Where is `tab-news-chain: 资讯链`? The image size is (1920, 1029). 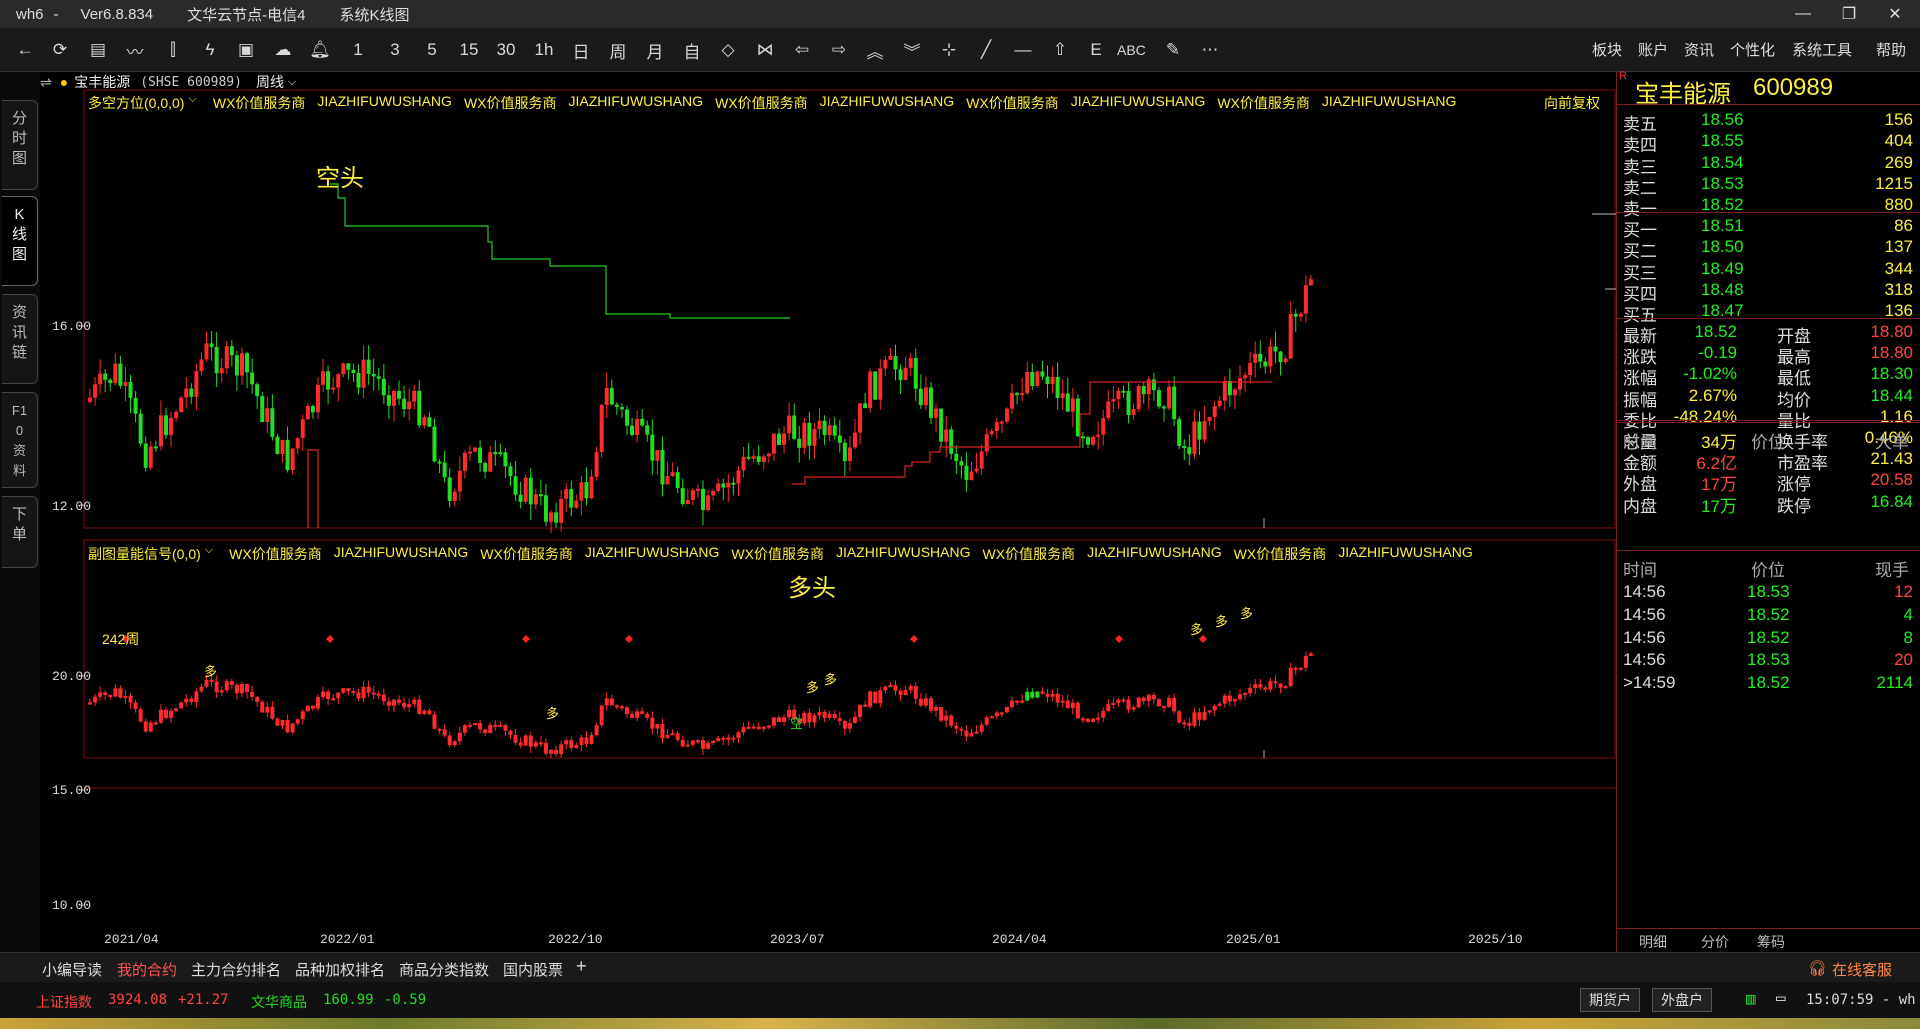 tab-news-chain: 资讯链 is located at coordinates (20, 339).